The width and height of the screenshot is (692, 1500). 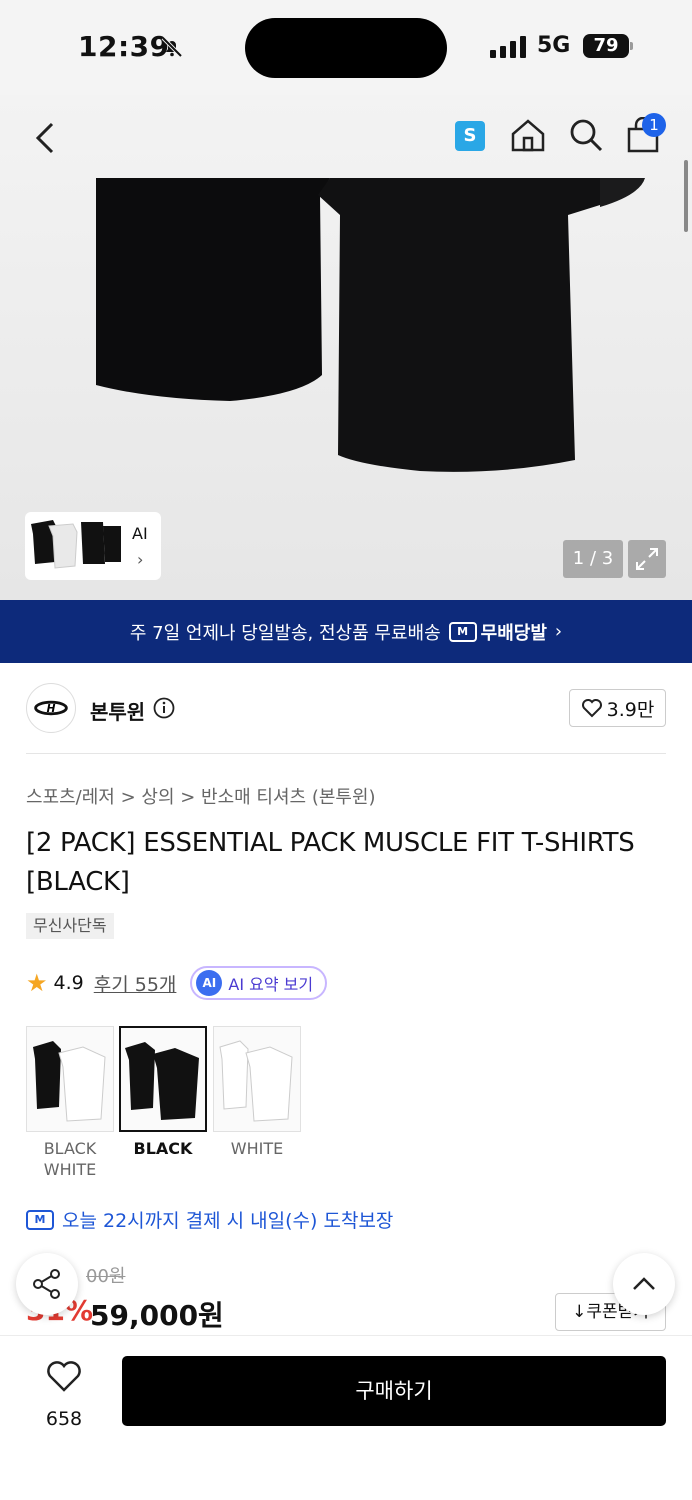 What do you see at coordinates (257, 1148) in the screenshot?
I see `option-label: WHITE` at bounding box center [257, 1148].